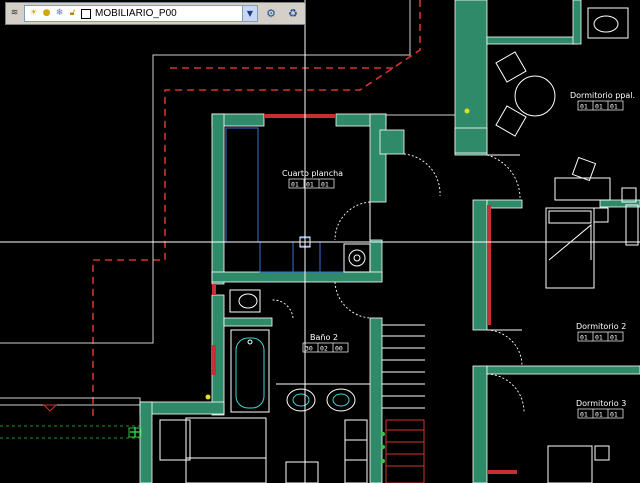 The height and width of the screenshot is (483, 640). I want to click on room-label-dormitorio-ppal: Dormitorio ppal. 01 01 01, so click(602, 101).